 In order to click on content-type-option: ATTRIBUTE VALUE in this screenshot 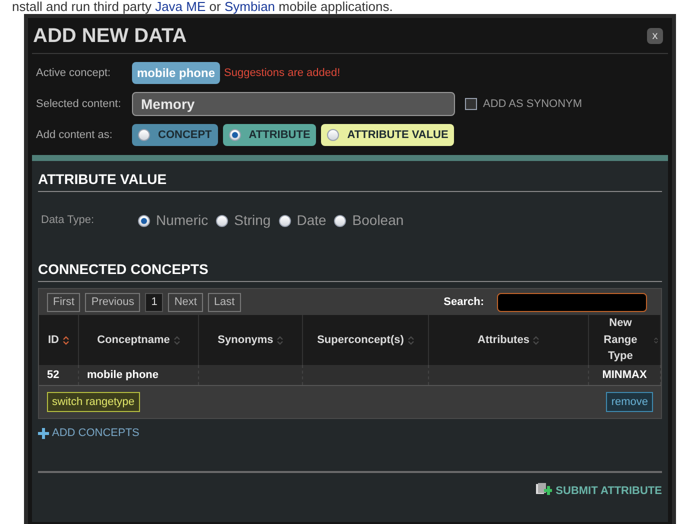, I will do `click(387, 135)`.